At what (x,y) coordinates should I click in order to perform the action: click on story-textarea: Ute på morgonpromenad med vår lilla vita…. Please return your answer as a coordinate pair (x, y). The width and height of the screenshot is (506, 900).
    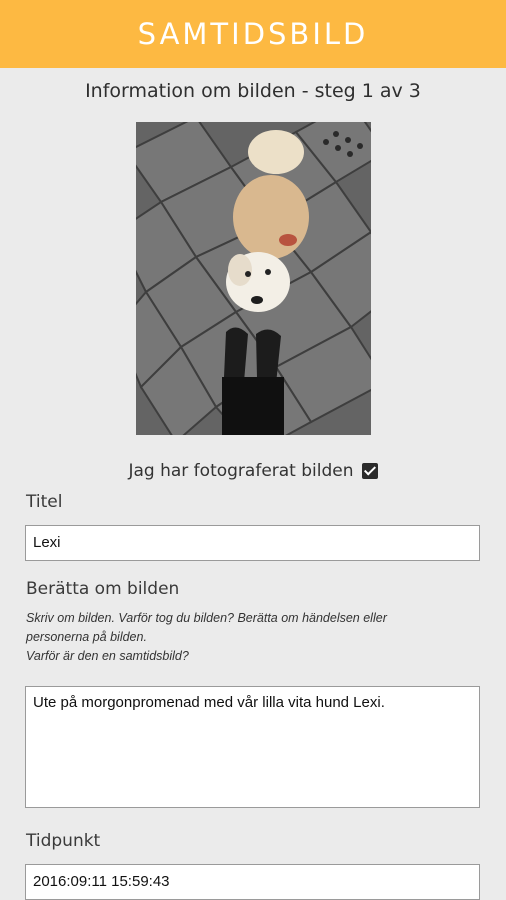
    Looking at the image, I should click on (252, 747).